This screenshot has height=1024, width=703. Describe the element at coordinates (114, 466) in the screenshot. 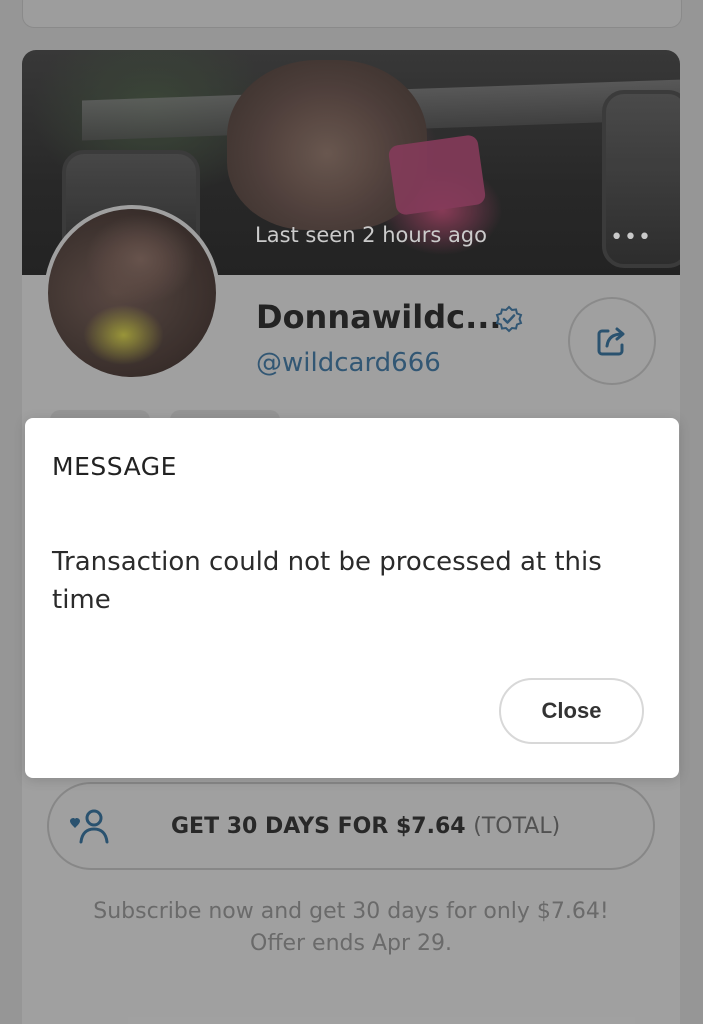

I see `dialog-title: MESSAGE` at that location.